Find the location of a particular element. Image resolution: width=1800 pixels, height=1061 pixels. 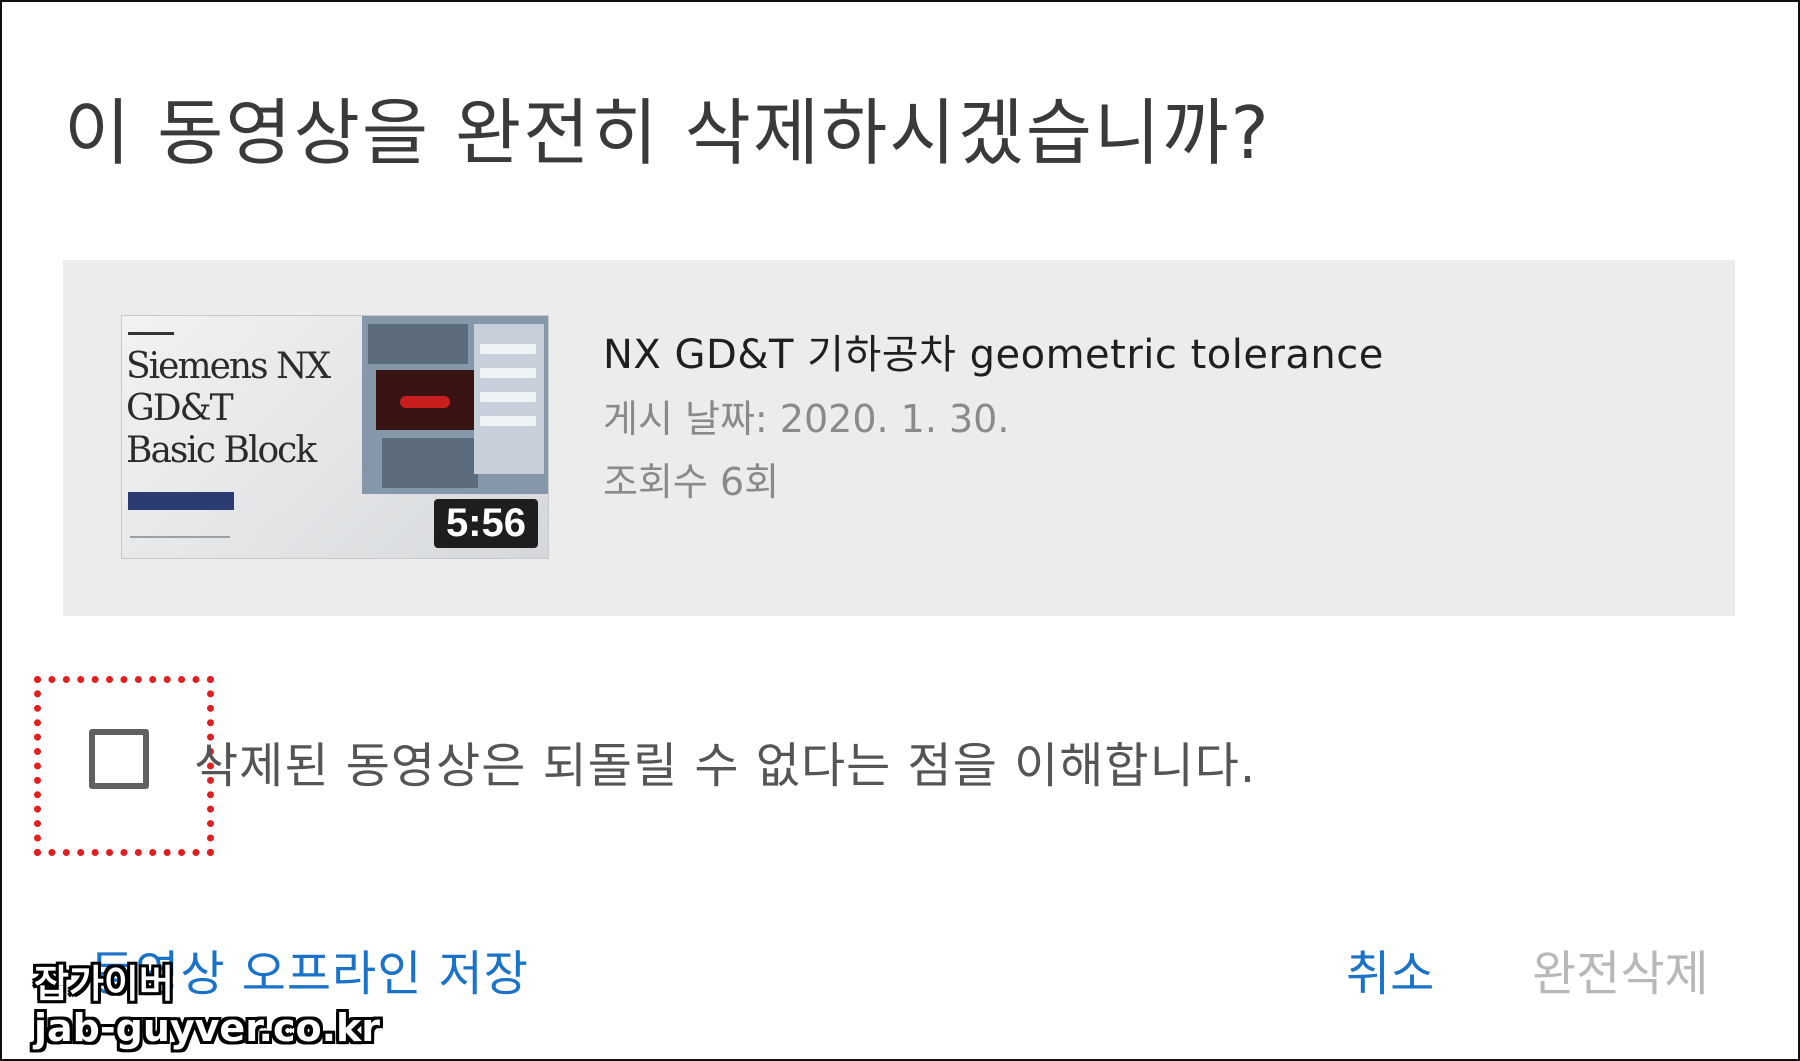

video-title: NX GD&T 기하공차 geometric tolerance is located at coordinates (993, 355).